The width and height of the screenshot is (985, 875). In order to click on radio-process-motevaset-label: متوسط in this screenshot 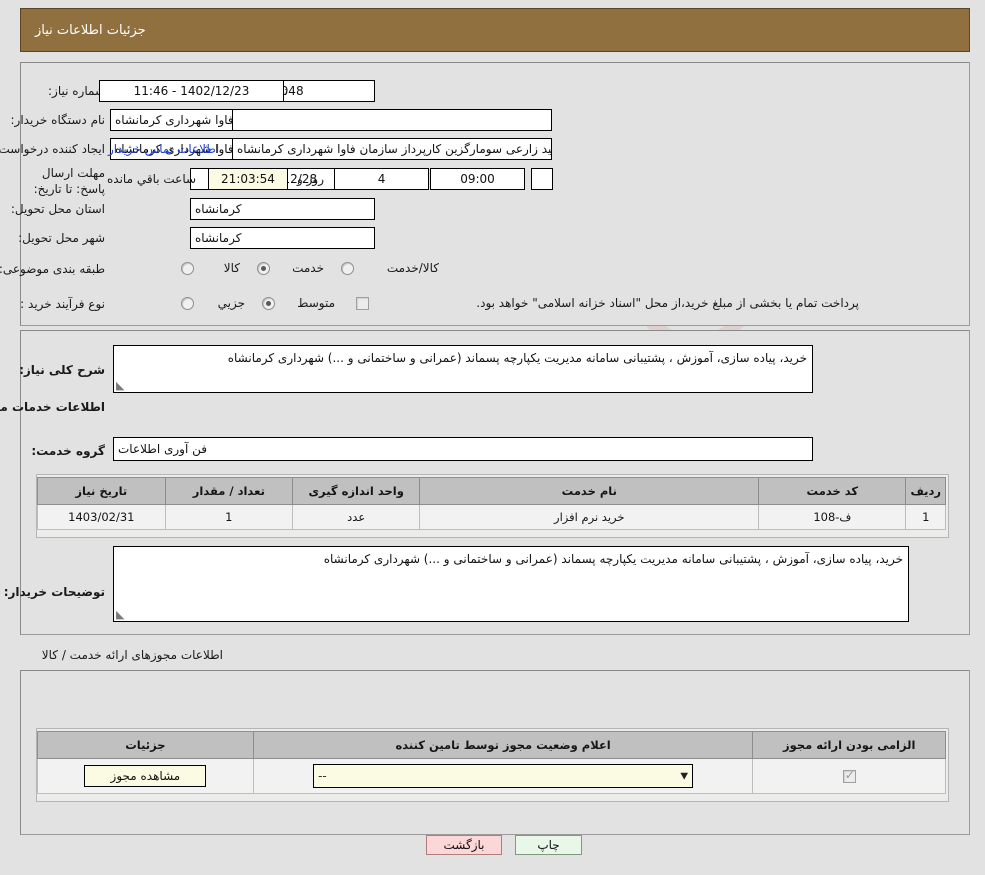, I will do `click(316, 303)`.